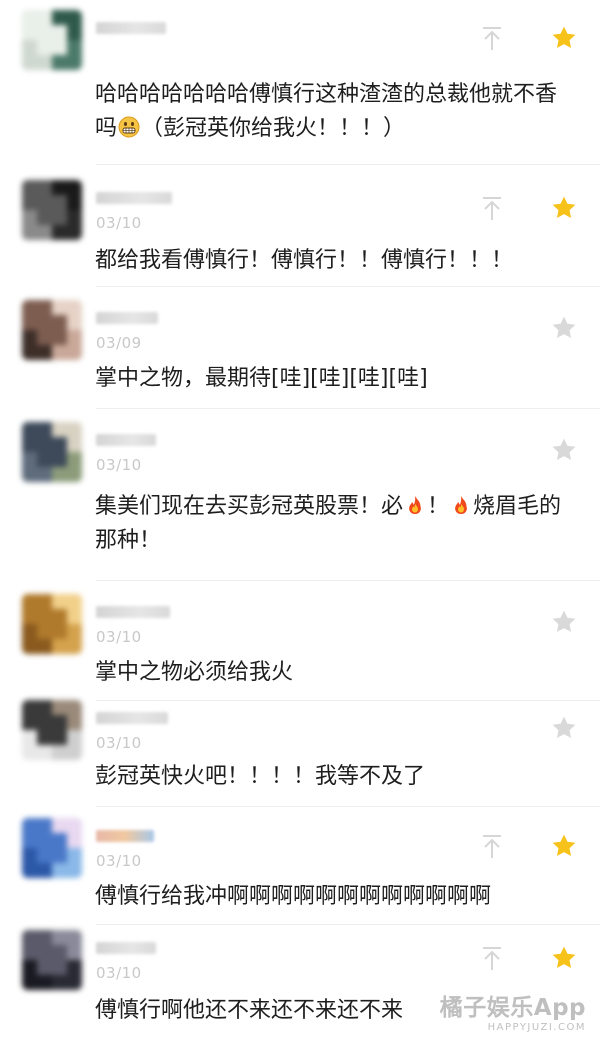 This screenshot has height=1045, width=600. I want to click on comment-text: 集美们现在去买彭冠英股票！必！烧眉毛的那种！, so click(328, 523).